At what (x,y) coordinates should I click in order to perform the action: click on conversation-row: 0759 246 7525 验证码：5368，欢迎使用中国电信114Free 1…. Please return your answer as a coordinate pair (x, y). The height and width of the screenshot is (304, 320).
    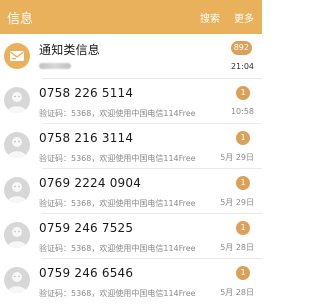
    Looking at the image, I should click on (131, 236).